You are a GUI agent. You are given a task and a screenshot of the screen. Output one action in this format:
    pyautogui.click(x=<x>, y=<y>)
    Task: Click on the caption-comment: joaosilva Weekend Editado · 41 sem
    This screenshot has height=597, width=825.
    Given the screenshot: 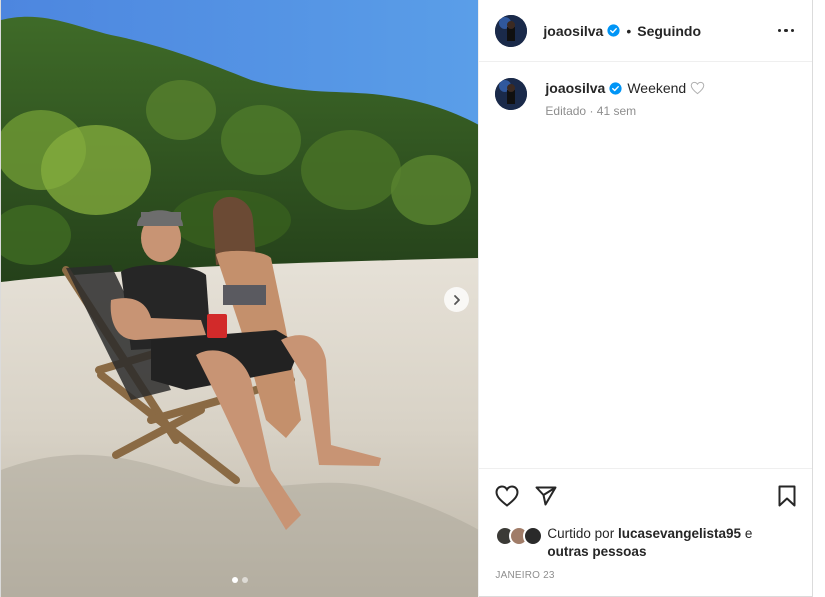 What is the action you would take?
    pyautogui.click(x=645, y=97)
    